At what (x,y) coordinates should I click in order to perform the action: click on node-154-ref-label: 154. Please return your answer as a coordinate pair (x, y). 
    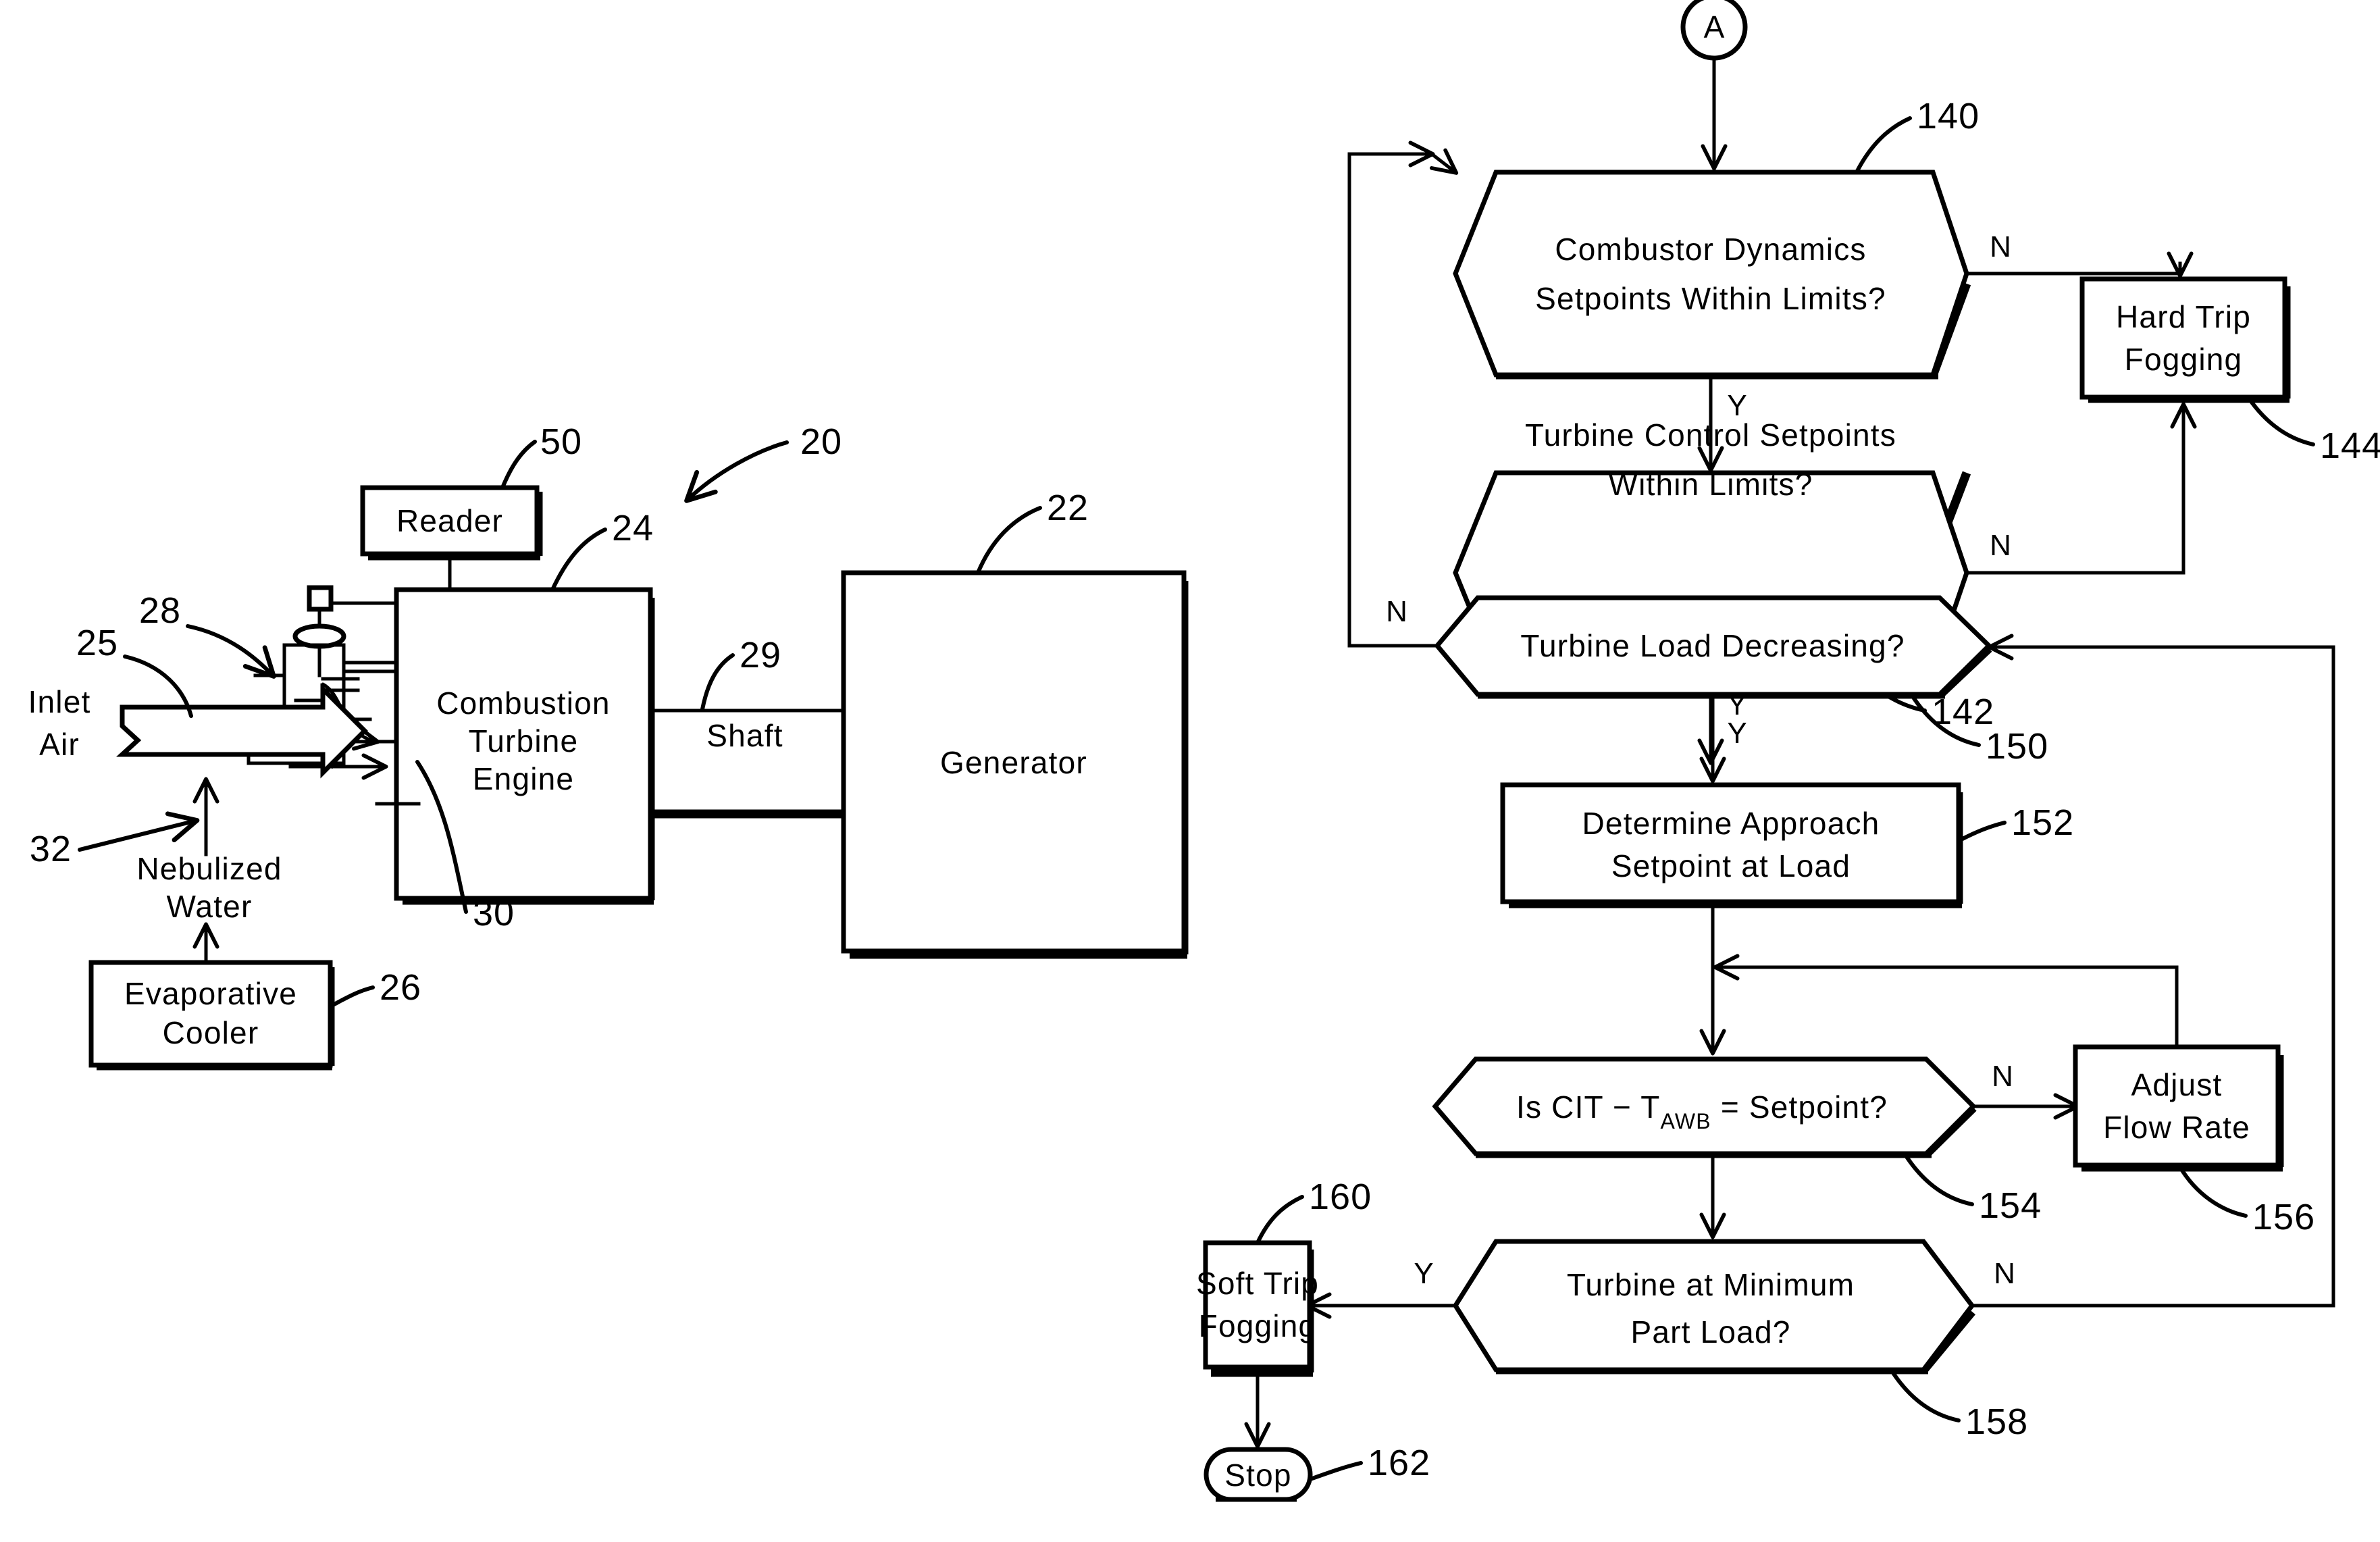
    Looking at the image, I should click on (2010, 1205).